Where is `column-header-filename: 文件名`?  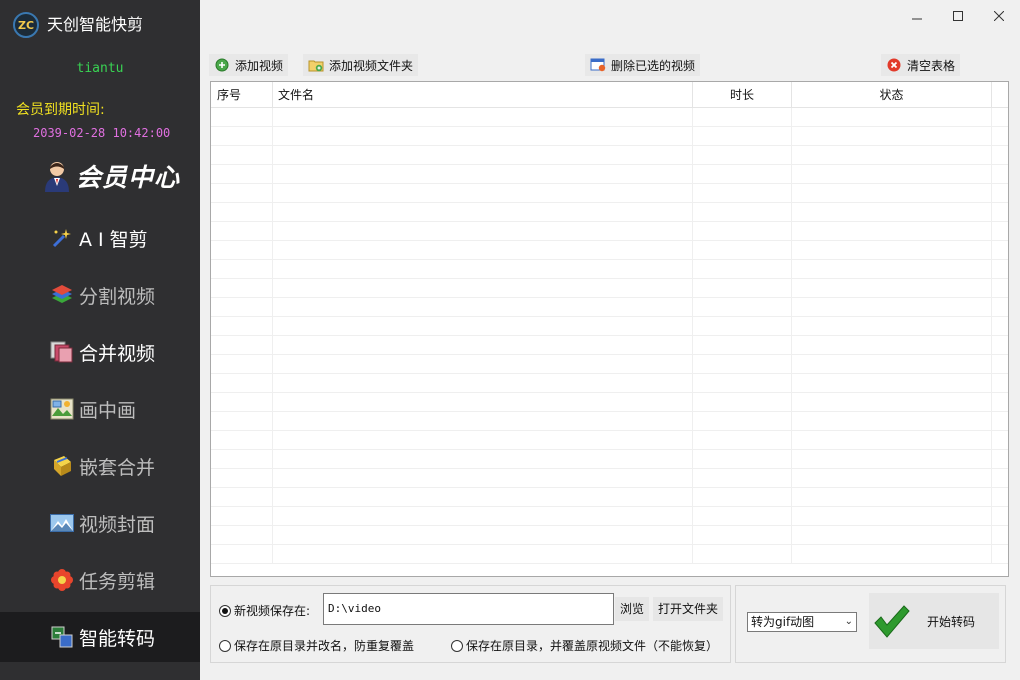 column-header-filename: 文件名 is located at coordinates (483, 95).